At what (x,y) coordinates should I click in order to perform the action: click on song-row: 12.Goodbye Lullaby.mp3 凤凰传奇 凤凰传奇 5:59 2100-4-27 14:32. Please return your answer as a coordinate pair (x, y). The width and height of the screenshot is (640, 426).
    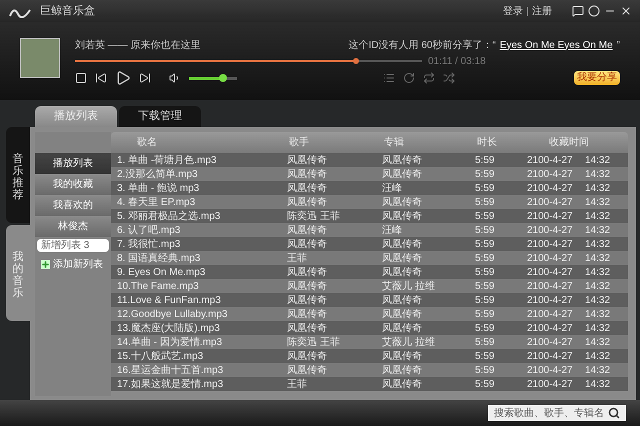
    Looking at the image, I should click on (369, 314).